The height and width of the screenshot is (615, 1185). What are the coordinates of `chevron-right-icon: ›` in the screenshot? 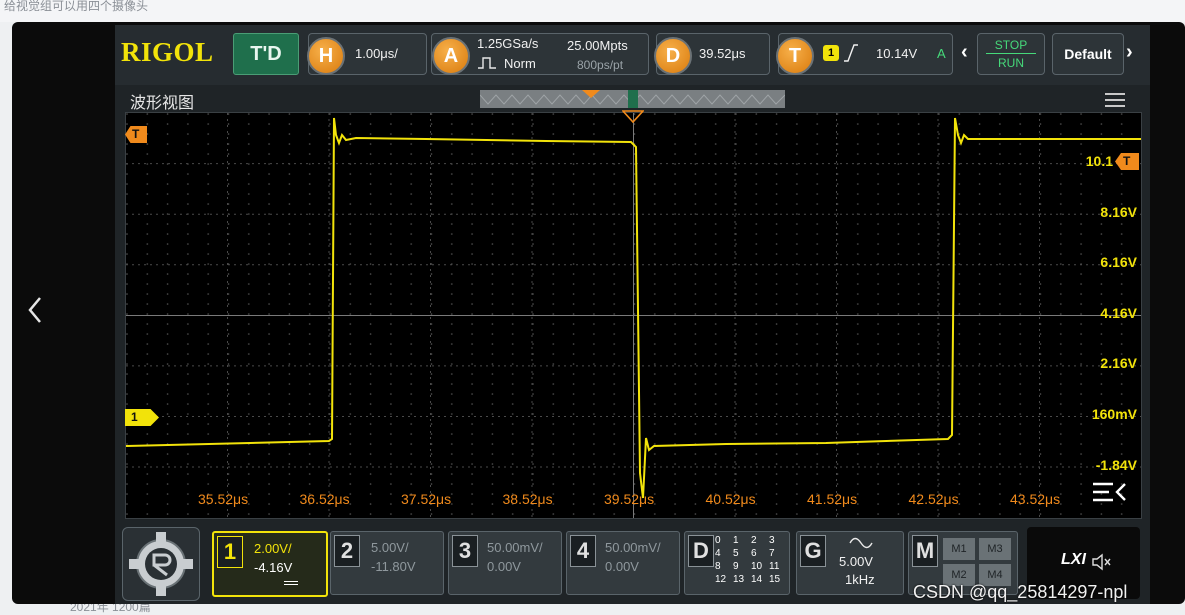 It's located at (1129, 52).